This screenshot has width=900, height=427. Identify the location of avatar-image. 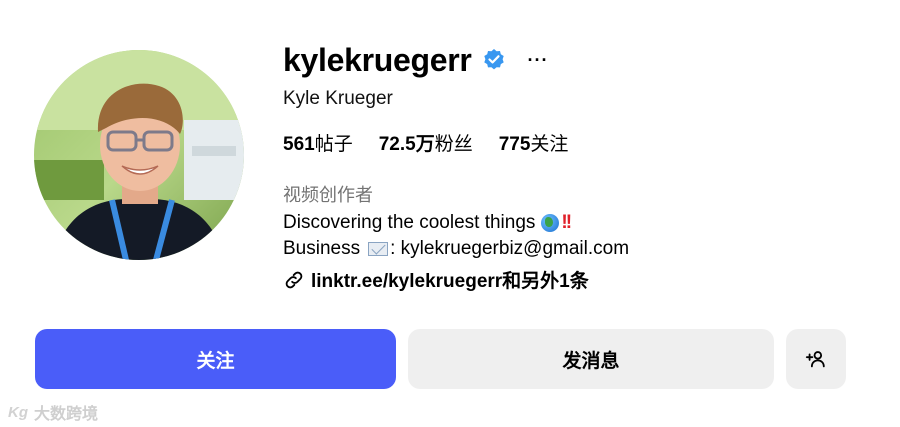
(139, 155).